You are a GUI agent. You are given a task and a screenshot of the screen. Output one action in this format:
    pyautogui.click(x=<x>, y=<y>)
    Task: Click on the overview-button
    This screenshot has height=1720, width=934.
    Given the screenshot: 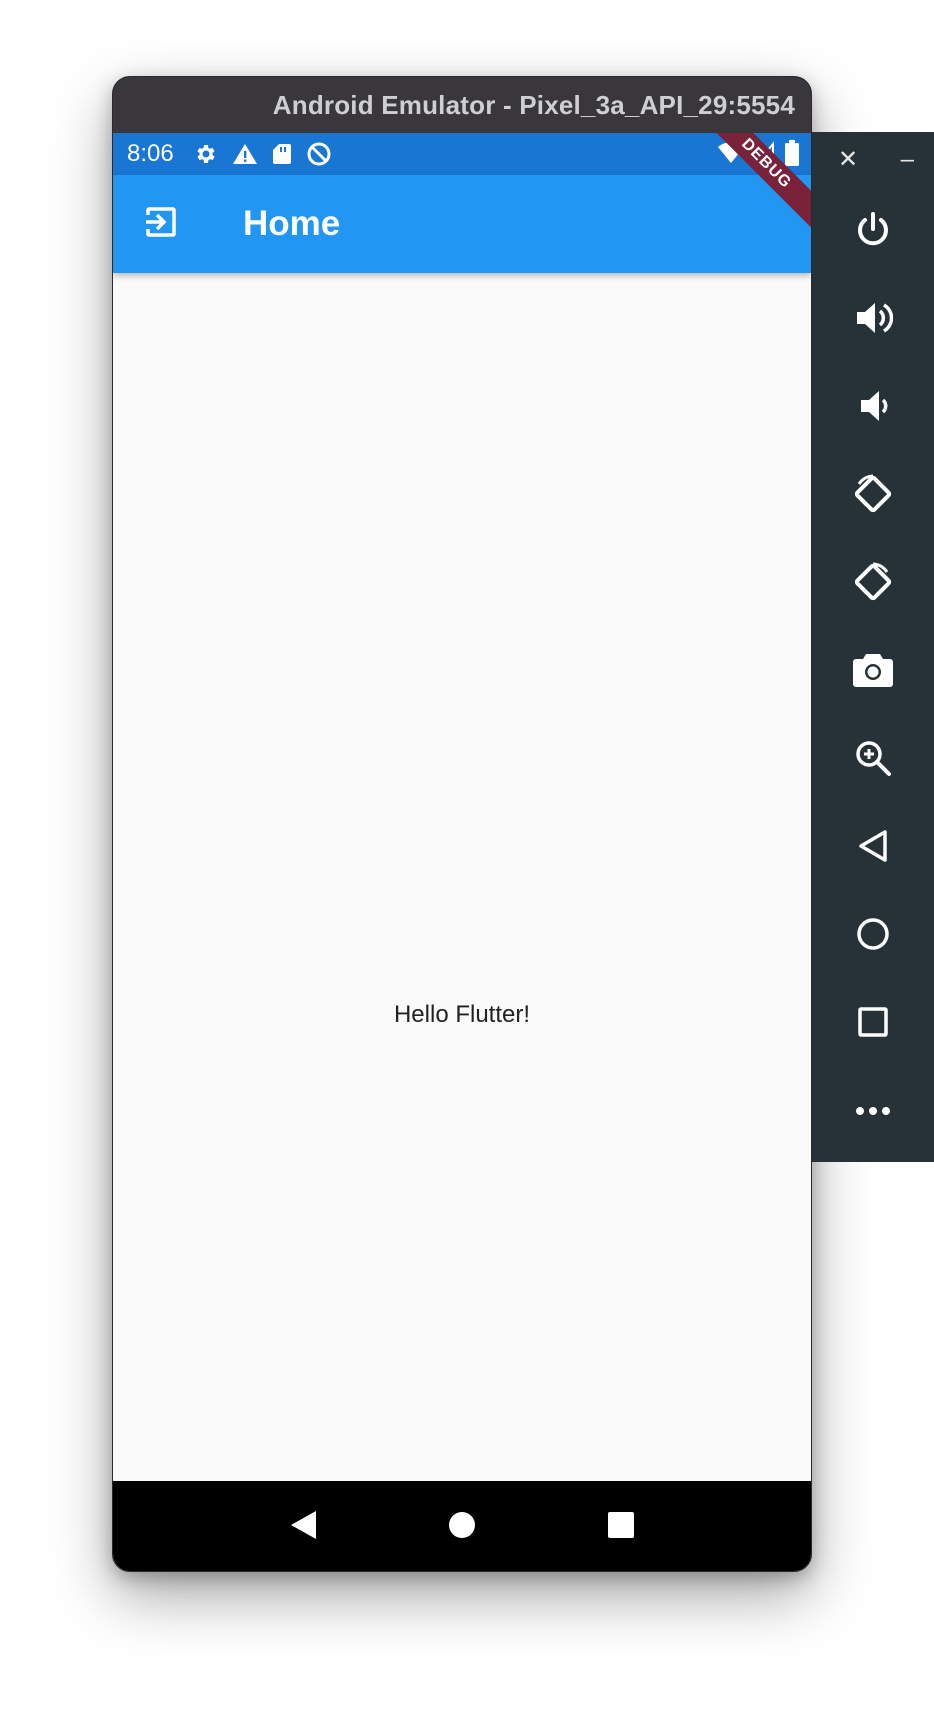 What is the action you would take?
    pyautogui.click(x=873, y=1024)
    